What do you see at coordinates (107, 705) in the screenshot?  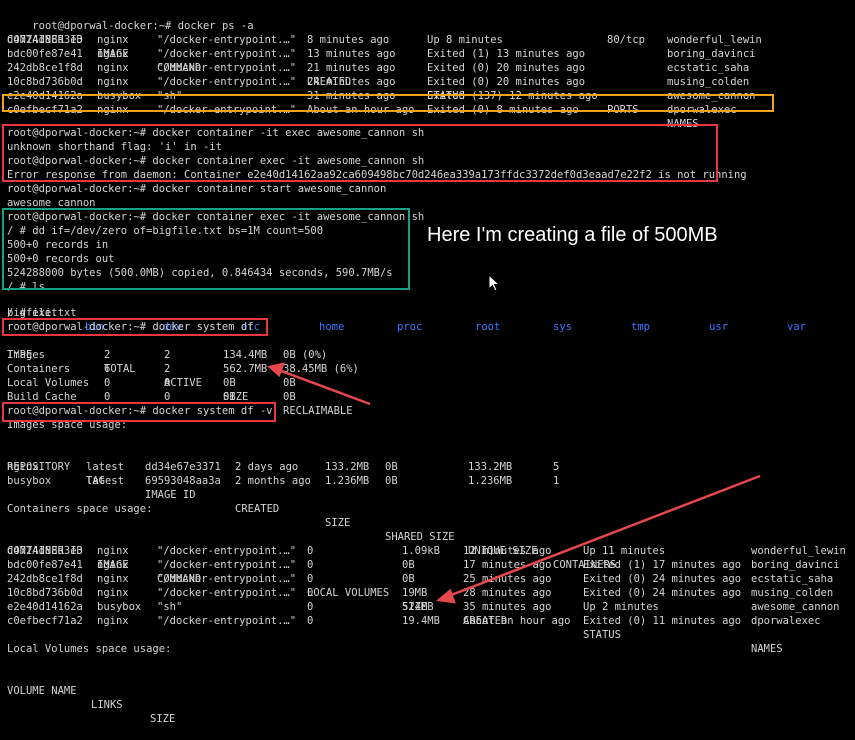 I see `column-header: LINKS` at bounding box center [107, 705].